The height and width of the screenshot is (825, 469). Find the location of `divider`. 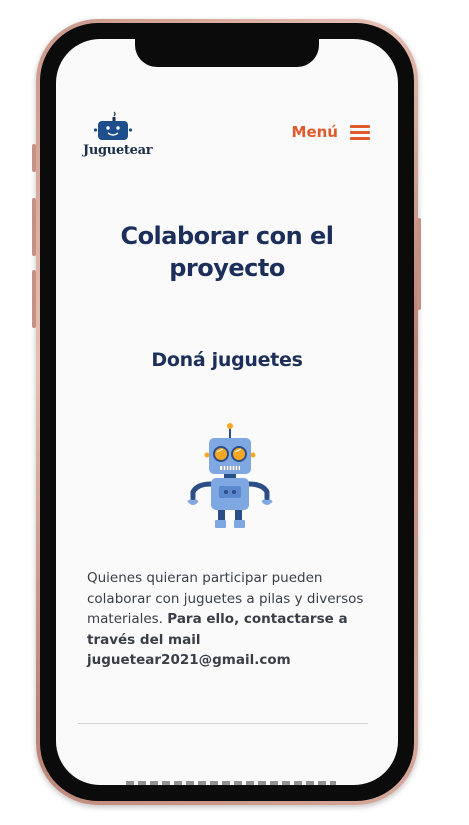

divider is located at coordinates (223, 723).